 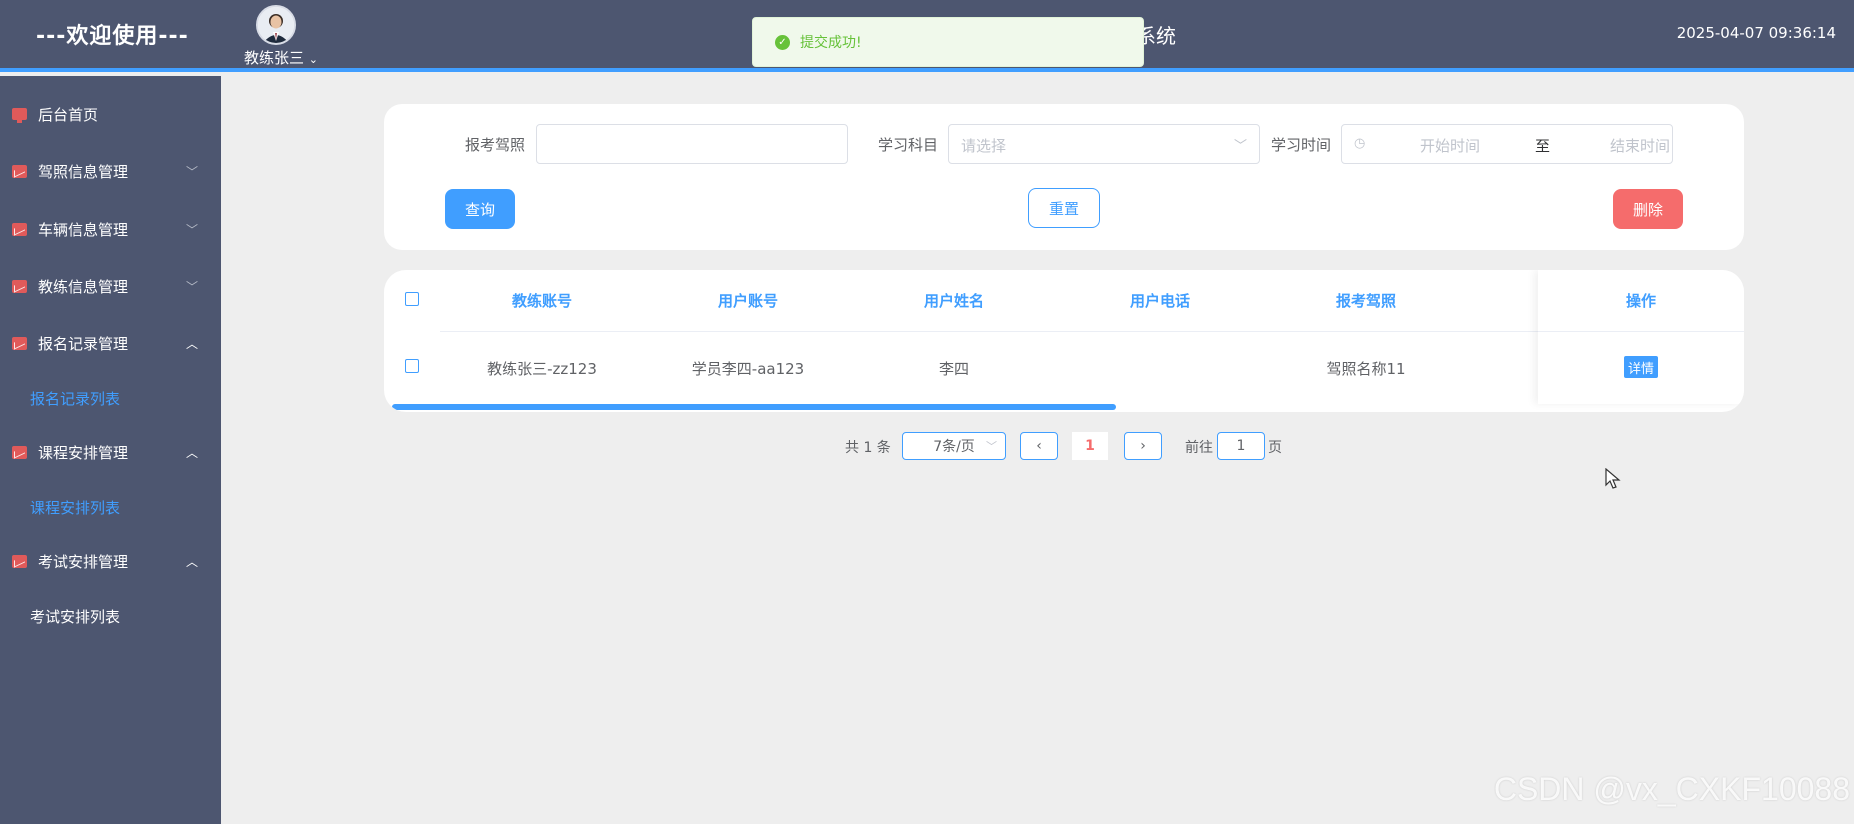 What do you see at coordinates (542, 301) in the screenshot?
I see `column-header-coach-account: 教练账号` at bounding box center [542, 301].